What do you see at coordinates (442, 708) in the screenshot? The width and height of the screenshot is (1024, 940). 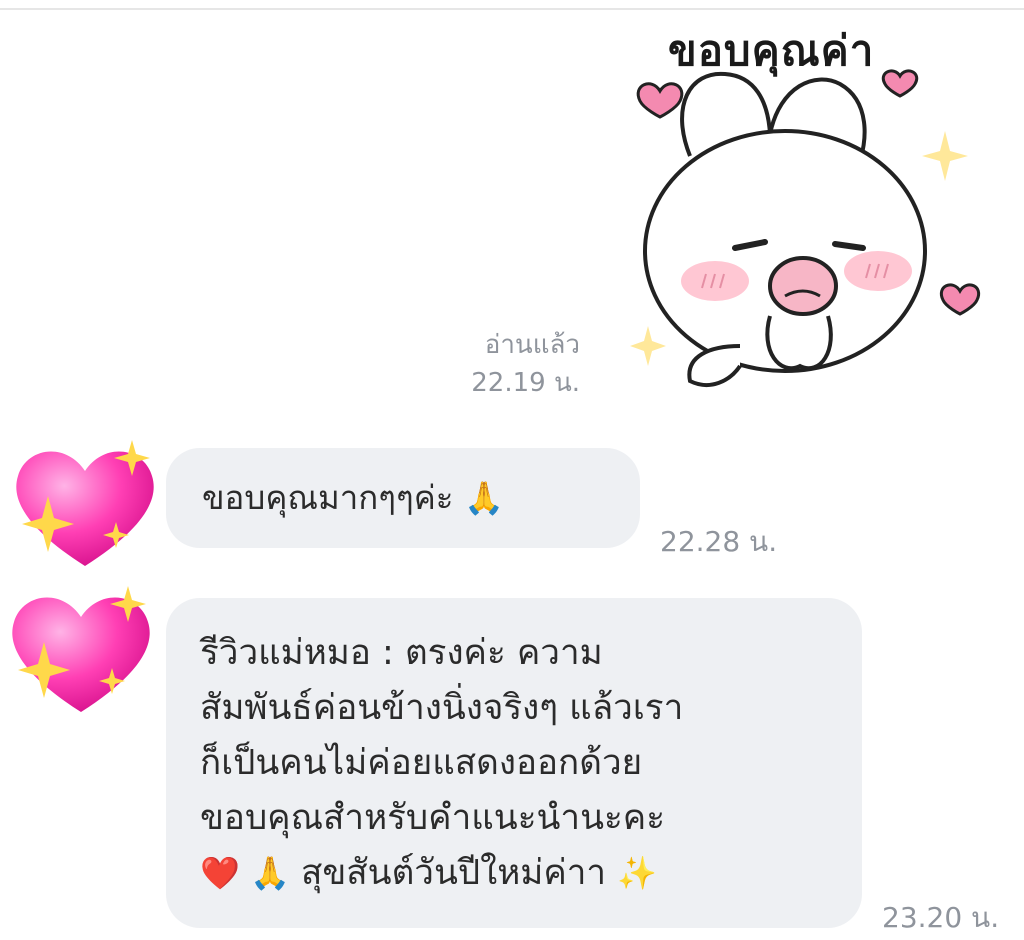 I see `message-text-line: สัมพันธ์ค่อนข้างนิ่งจริงๆ แล้วเรา` at bounding box center [442, 708].